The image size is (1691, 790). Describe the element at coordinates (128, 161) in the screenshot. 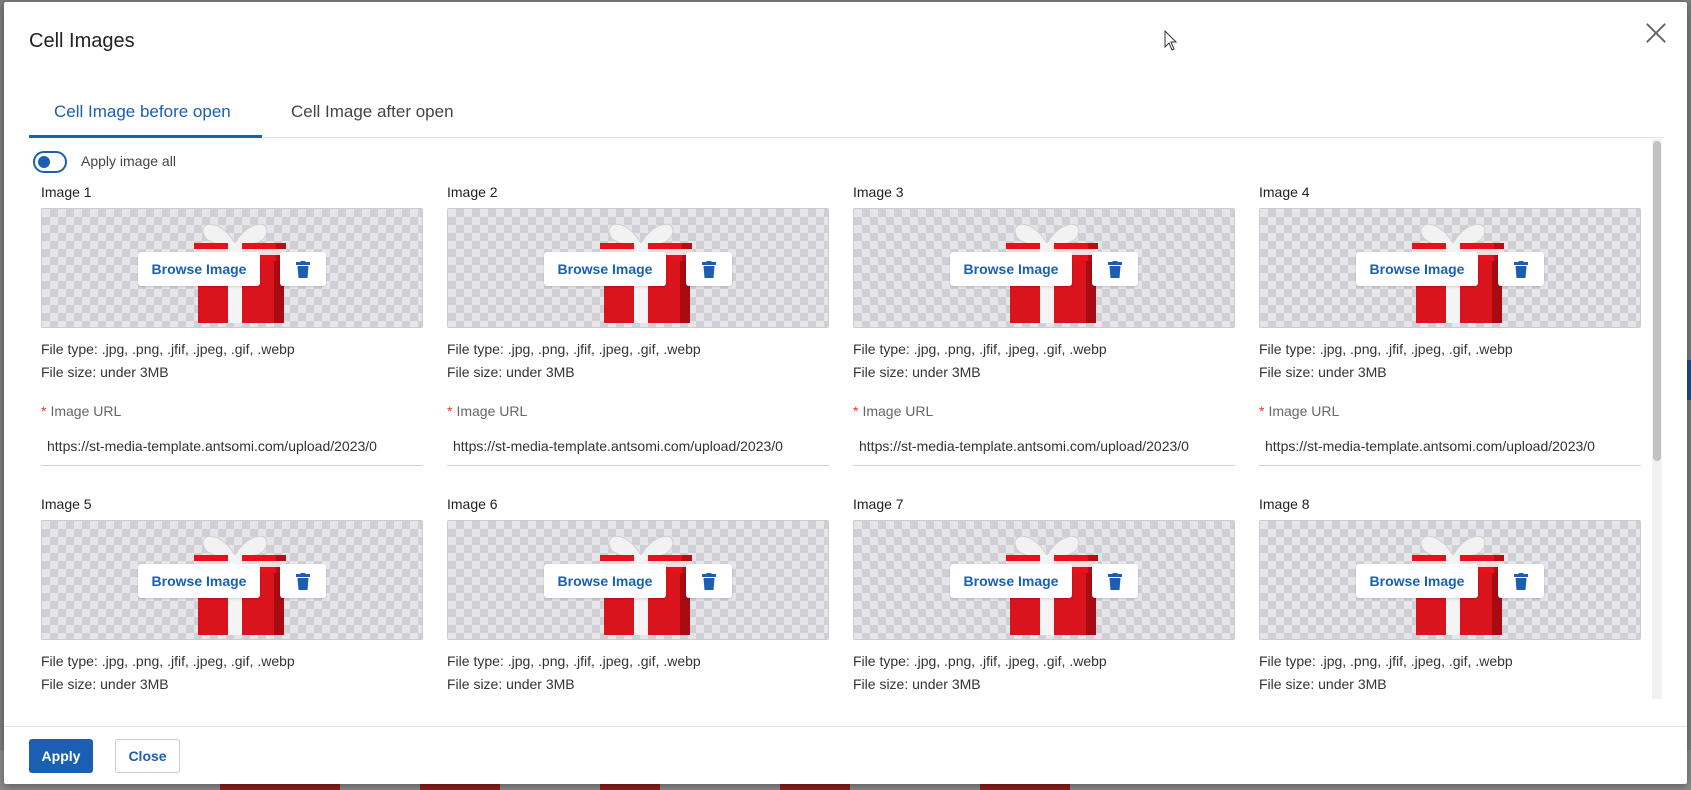

I see `apply-all-label: Apply image all` at that location.